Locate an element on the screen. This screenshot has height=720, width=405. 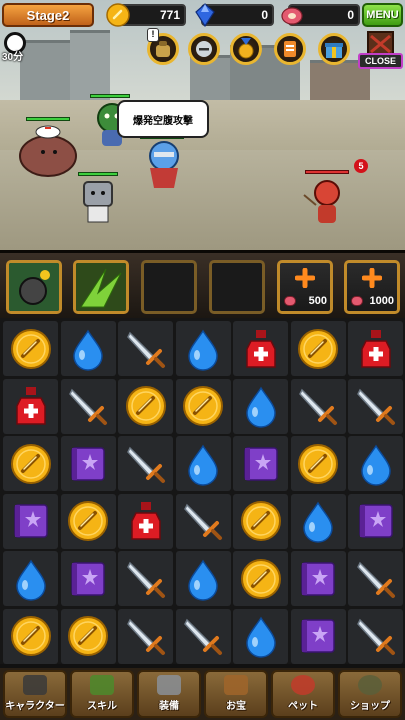
nav-equipment: 装備 is located at coordinates (169, 694).